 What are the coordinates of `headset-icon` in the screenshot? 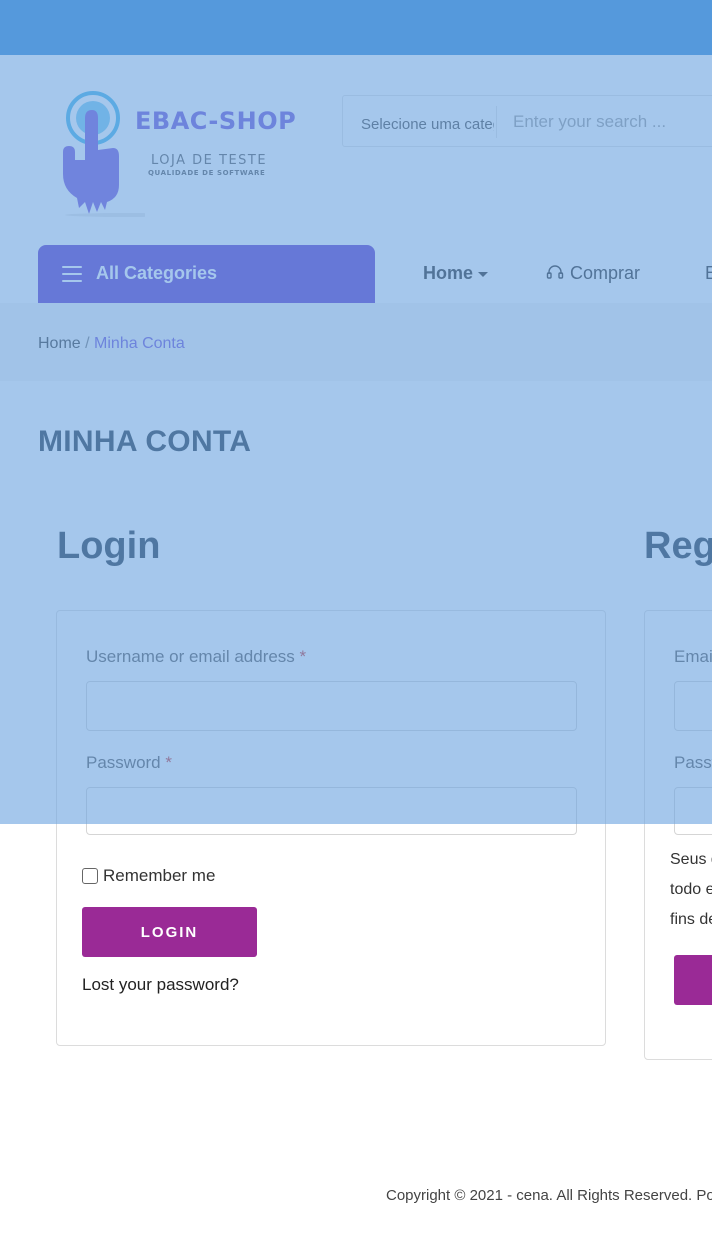 It's located at (555, 272).